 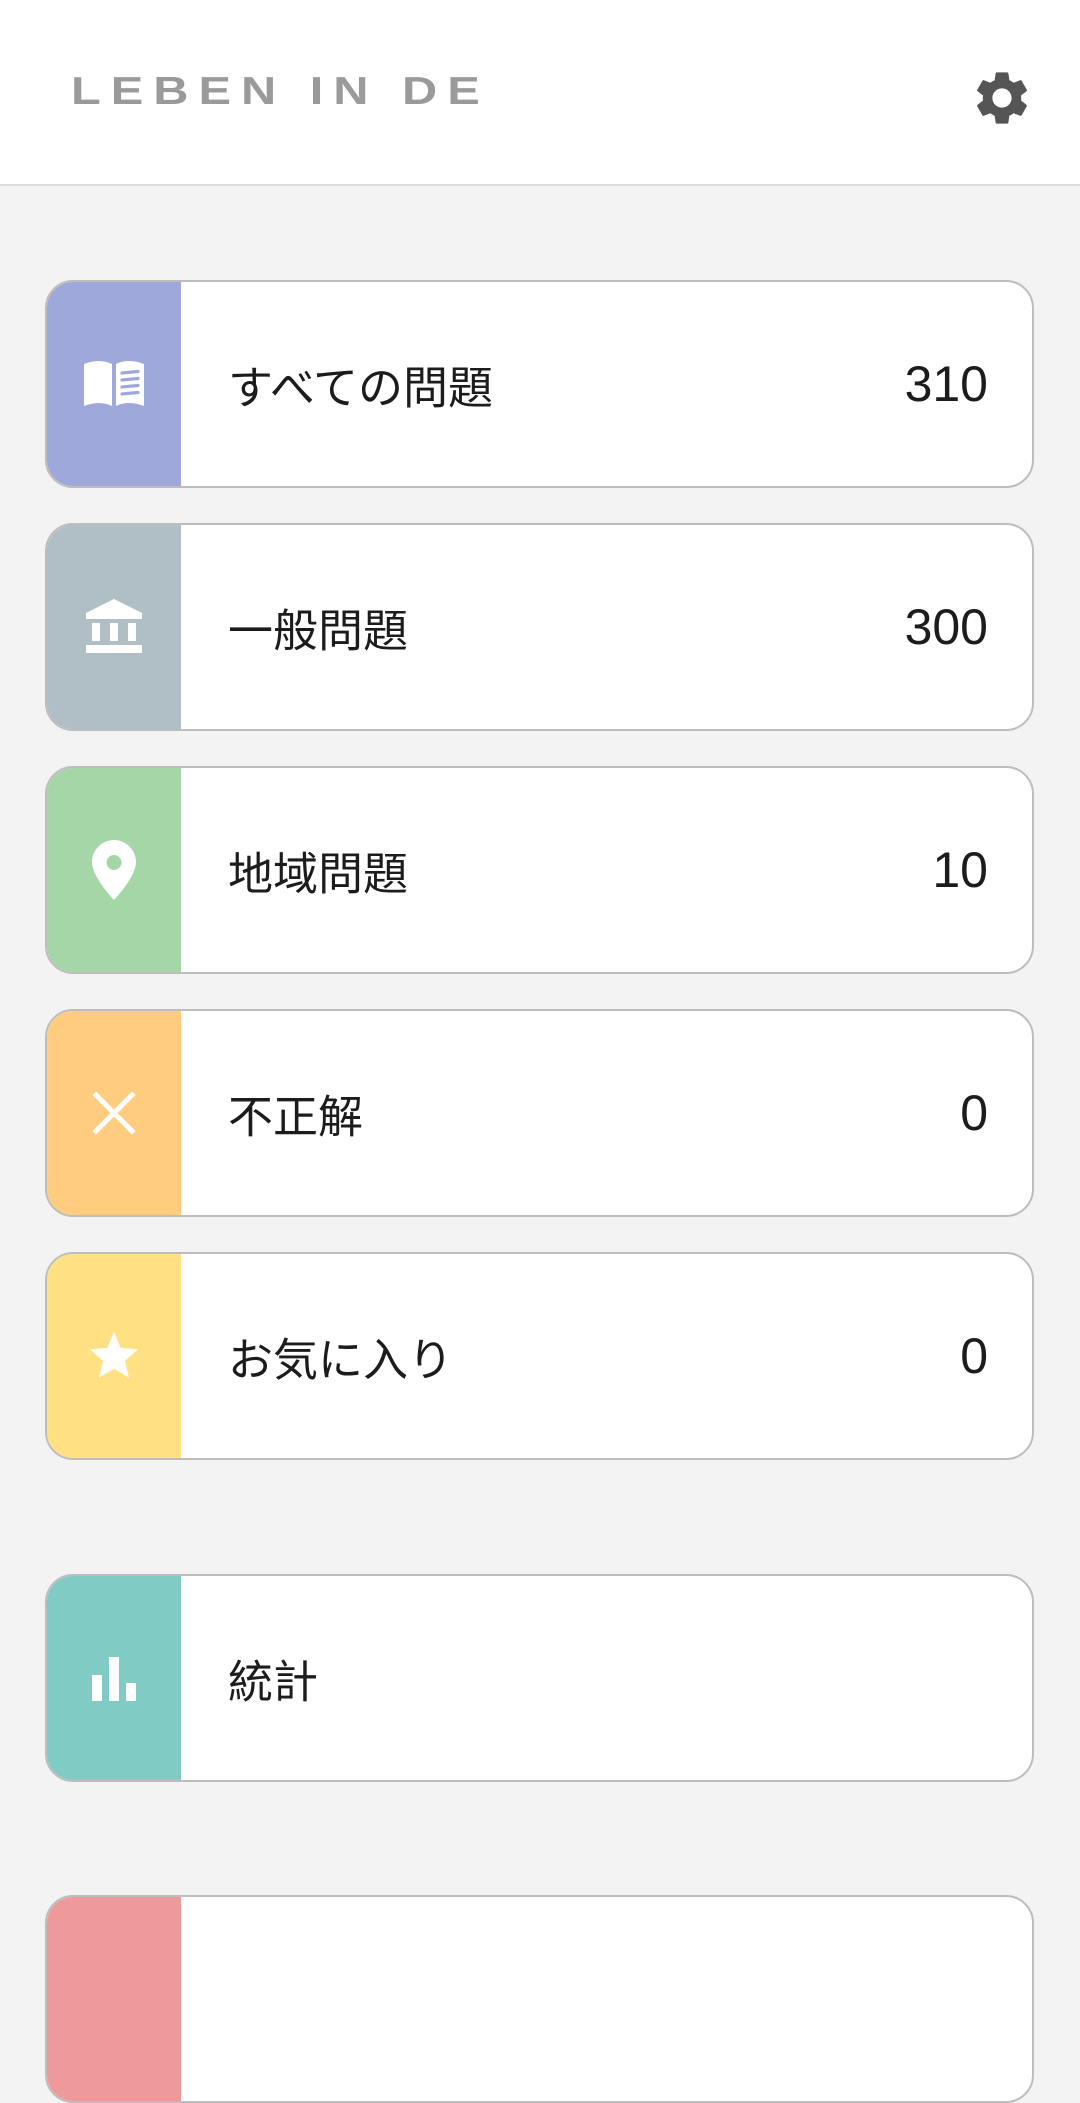 I want to click on menu-item-incorrect: 不正解 0, so click(x=539, y=1113).